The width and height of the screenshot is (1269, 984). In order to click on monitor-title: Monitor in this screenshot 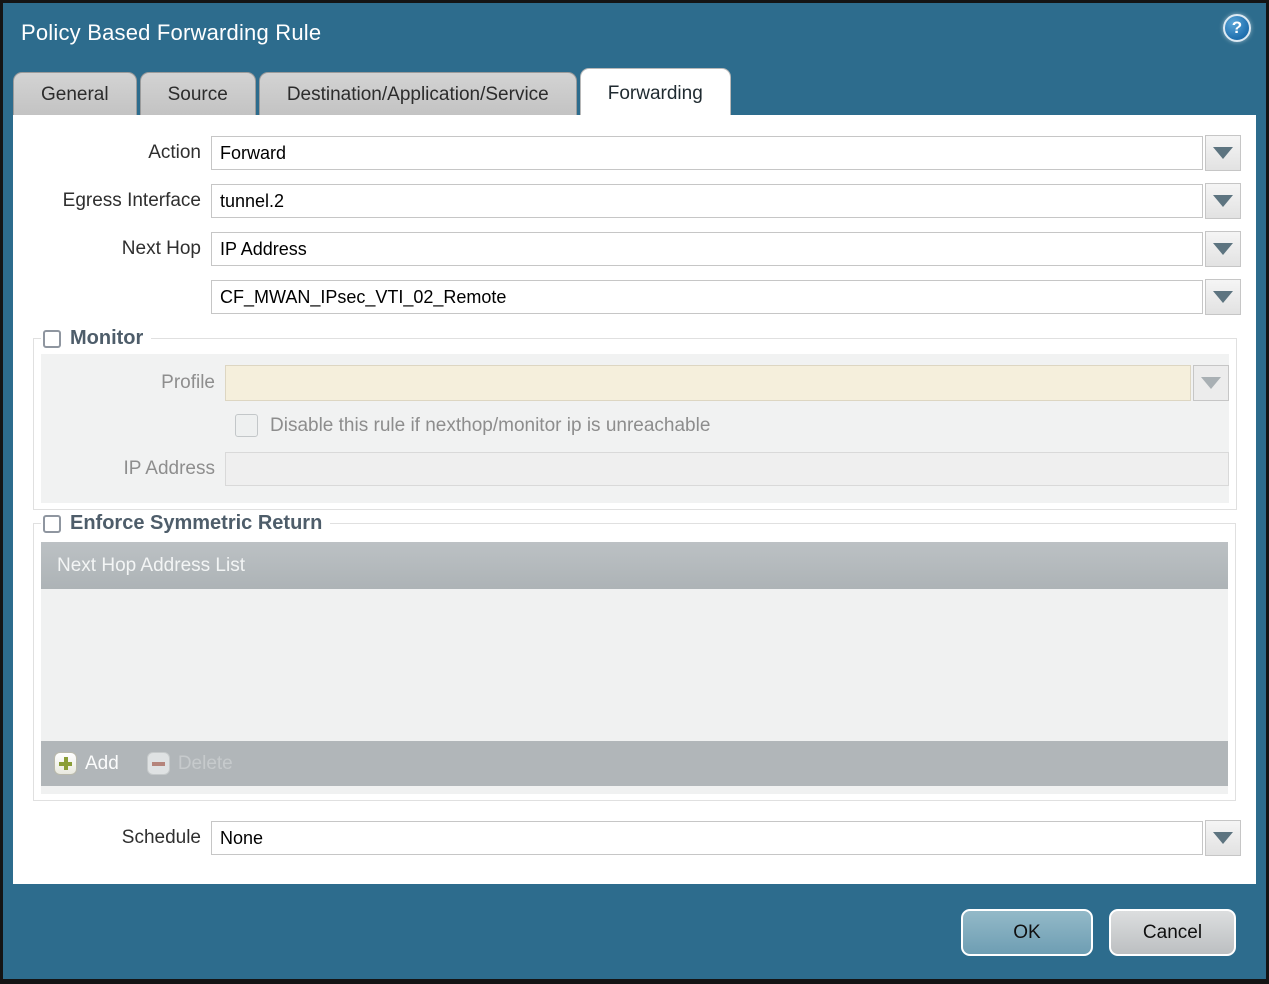, I will do `click(107, 338)`.